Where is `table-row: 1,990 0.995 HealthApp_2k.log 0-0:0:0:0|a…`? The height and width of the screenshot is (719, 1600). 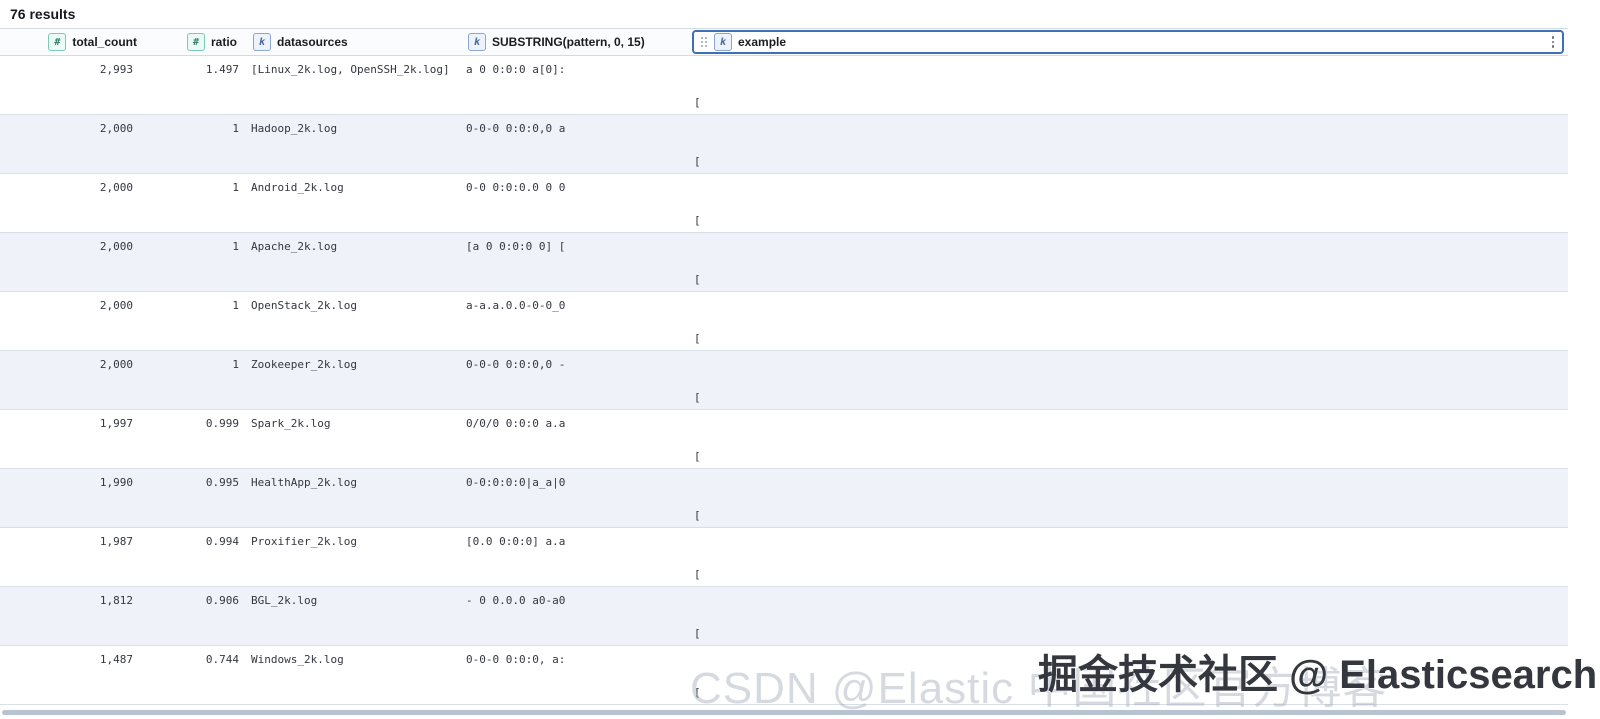
table-row: 1,990 0.995 HealthApp_2k.log 0-0:0:0:0|a… is located at coordinates (784, 498).